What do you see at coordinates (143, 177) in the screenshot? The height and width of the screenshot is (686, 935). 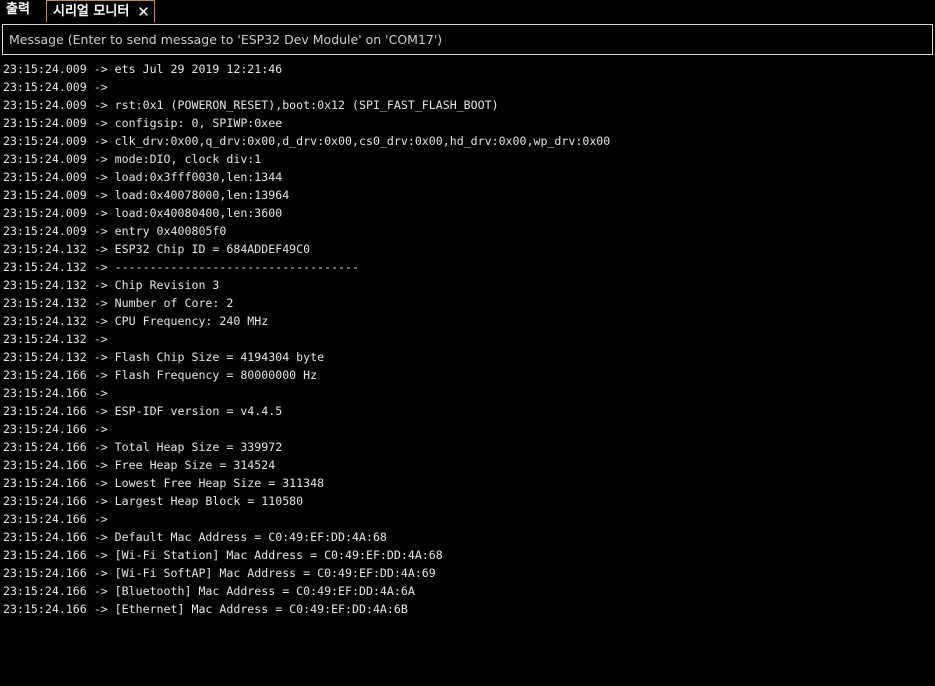 I see `log-line: 23:15:24.009 -> load:0x3fff0030,len:1344` at bounding box center [143, 177].